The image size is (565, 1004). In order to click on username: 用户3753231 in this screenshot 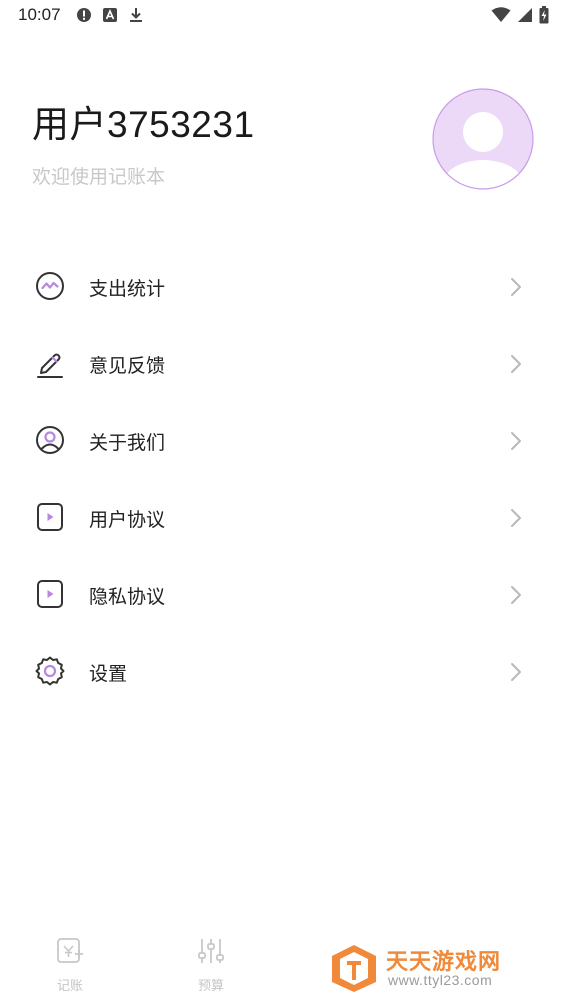, I will do `click(143, 124)`.